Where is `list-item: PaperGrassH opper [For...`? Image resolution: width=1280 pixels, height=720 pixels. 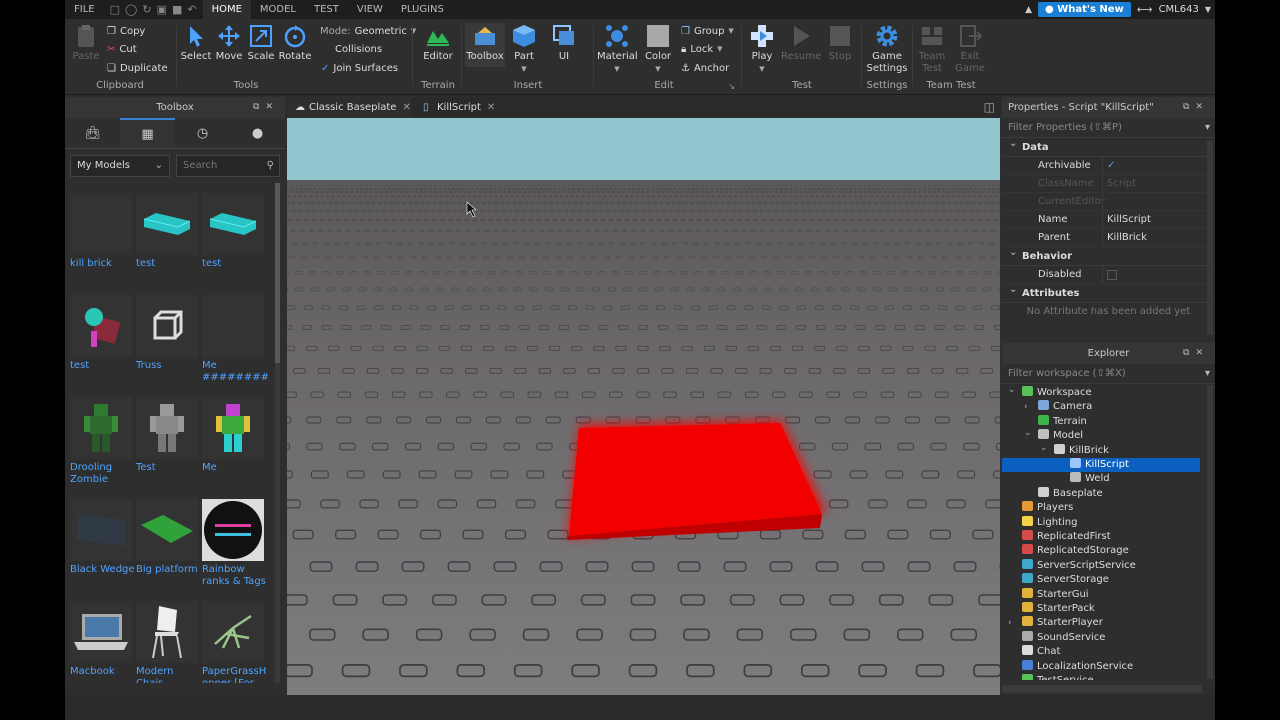
list-item: PaperGrassH opper [For... is located at coordinates (234, 642).